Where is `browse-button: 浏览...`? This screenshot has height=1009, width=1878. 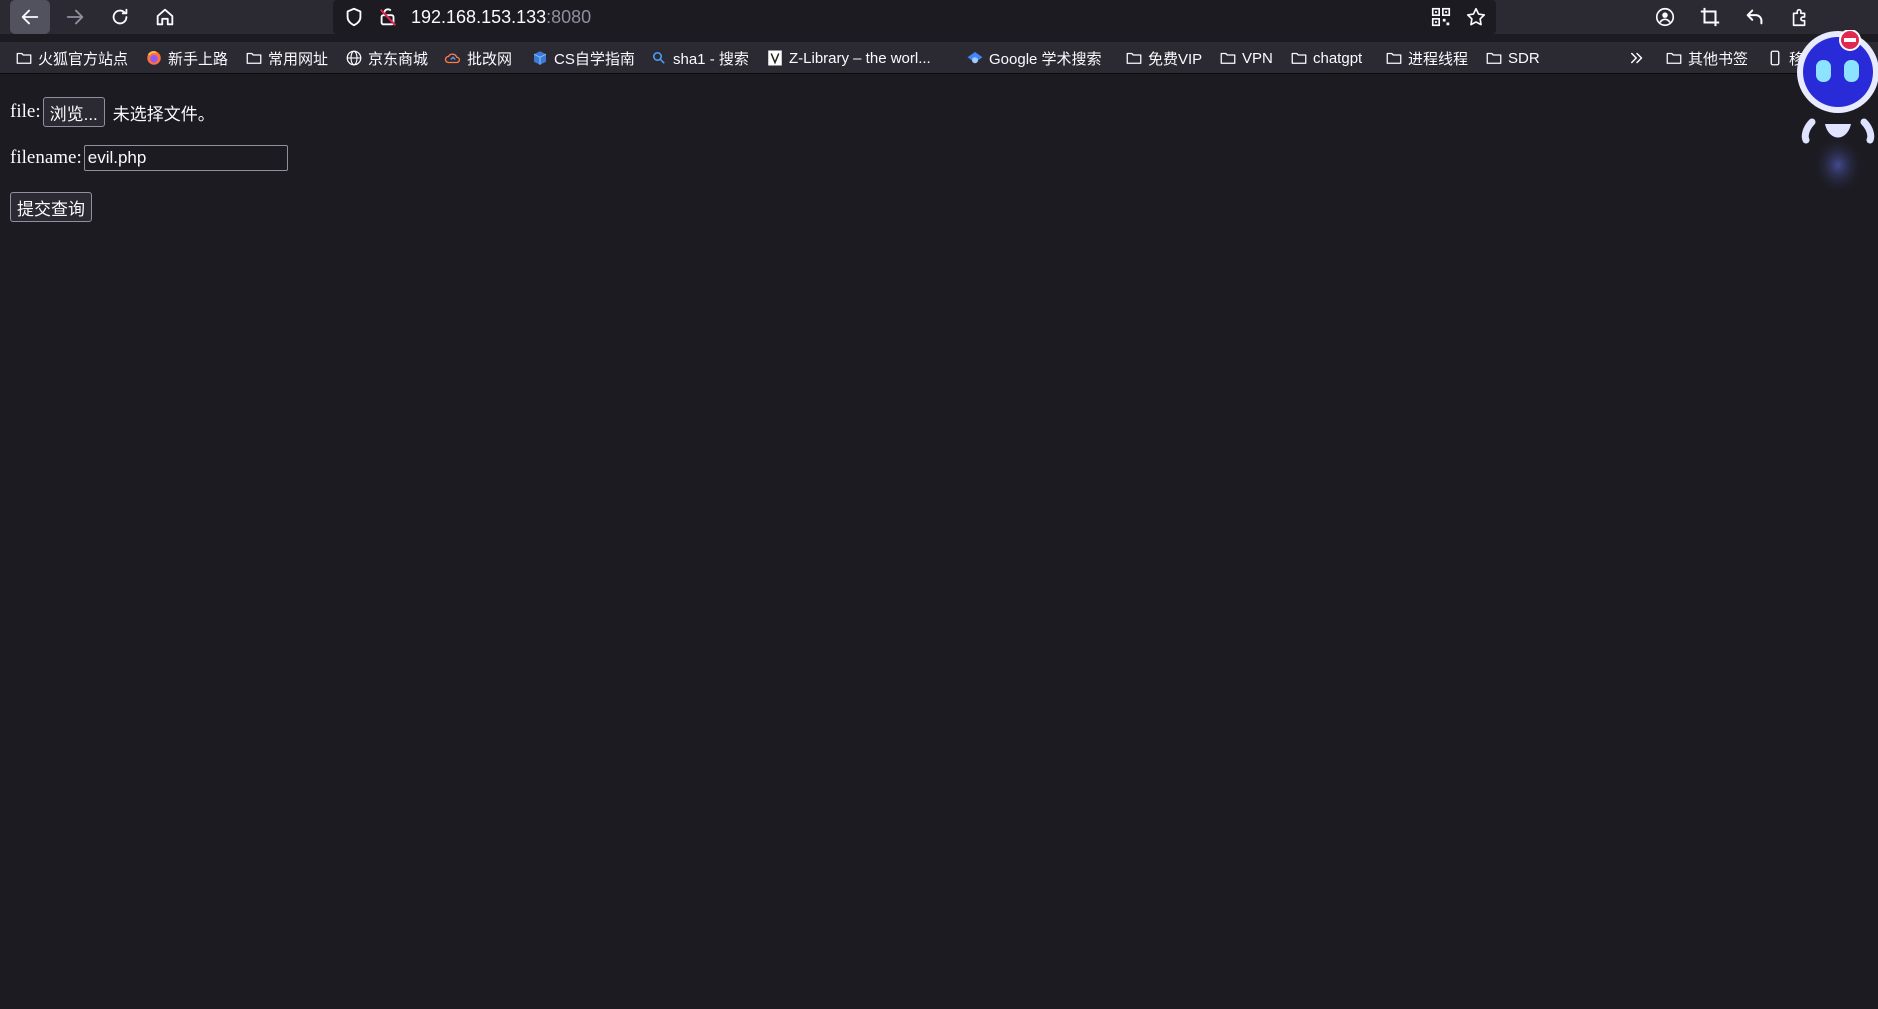
browse-button: 浏览... is located at coordinates (73, 112).